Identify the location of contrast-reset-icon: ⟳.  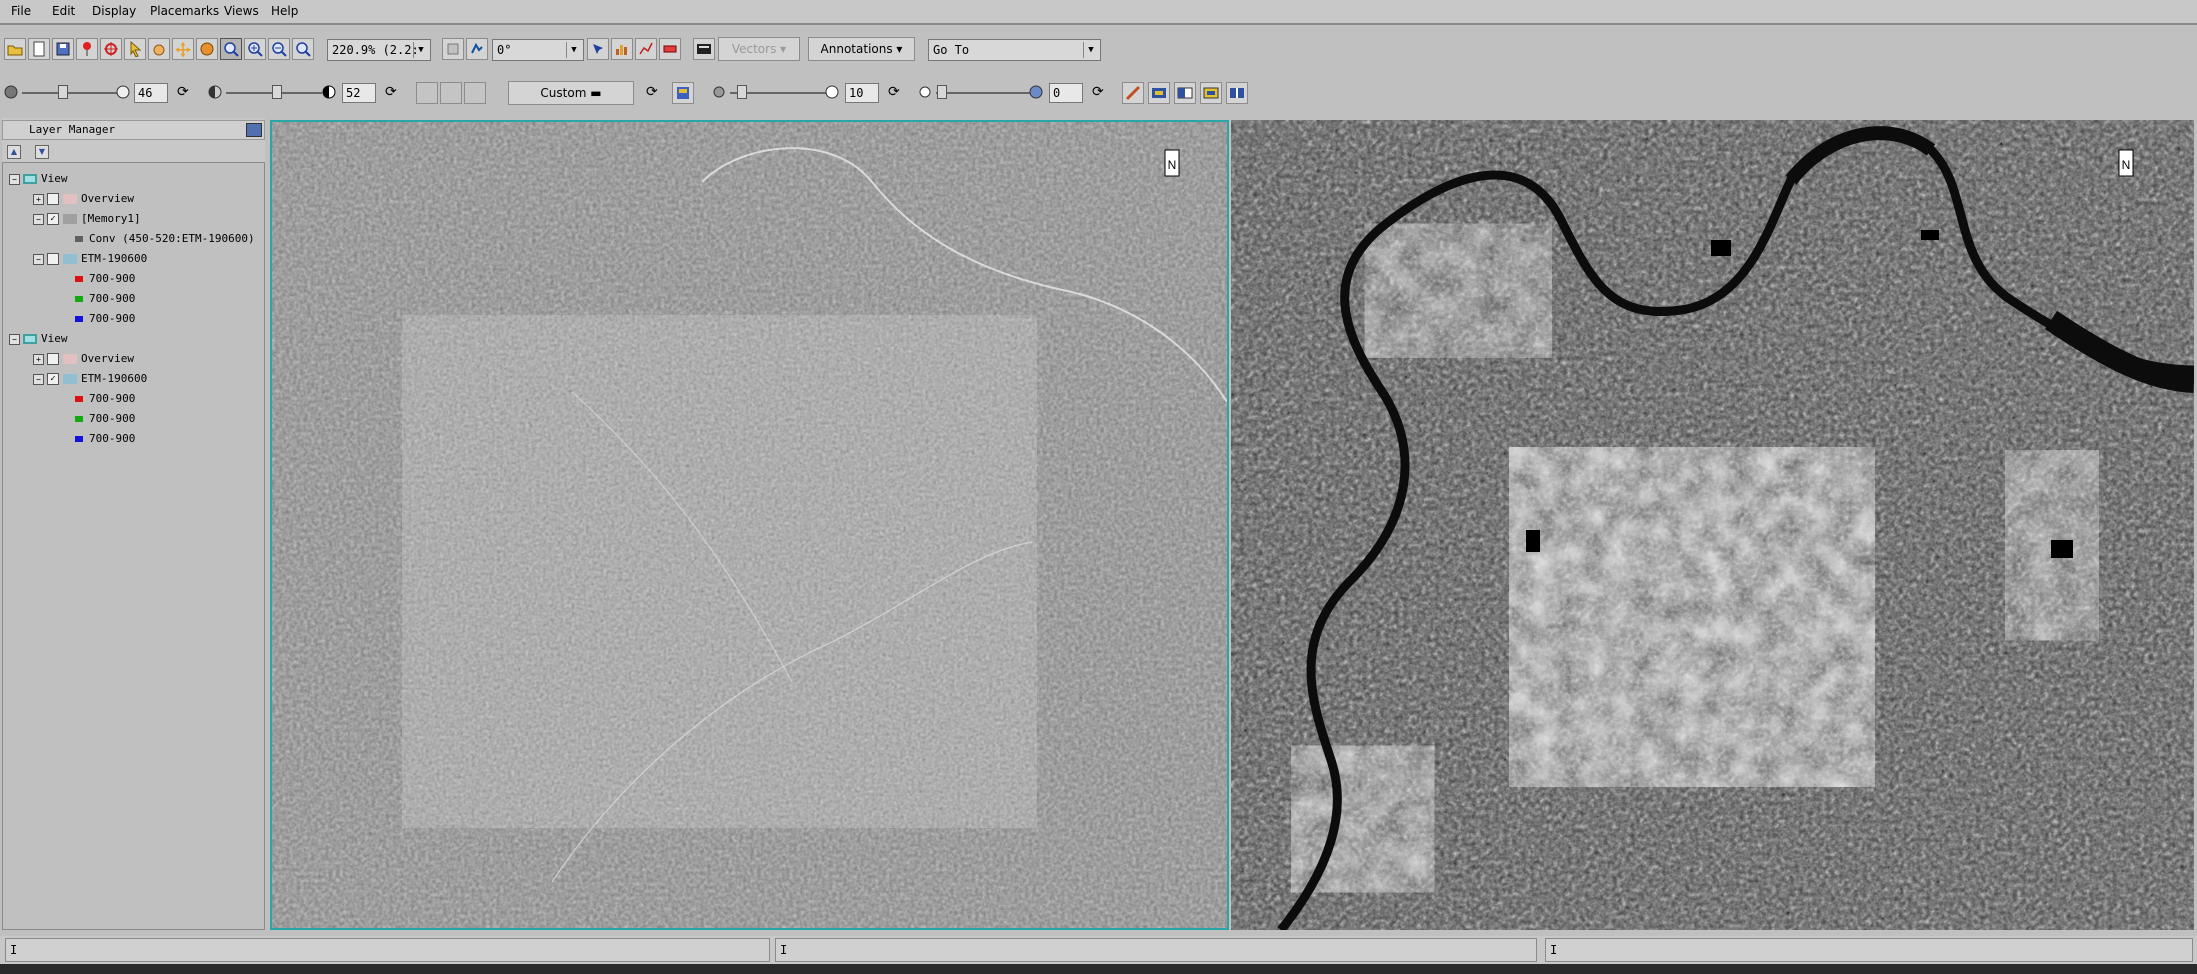
(391, 92).